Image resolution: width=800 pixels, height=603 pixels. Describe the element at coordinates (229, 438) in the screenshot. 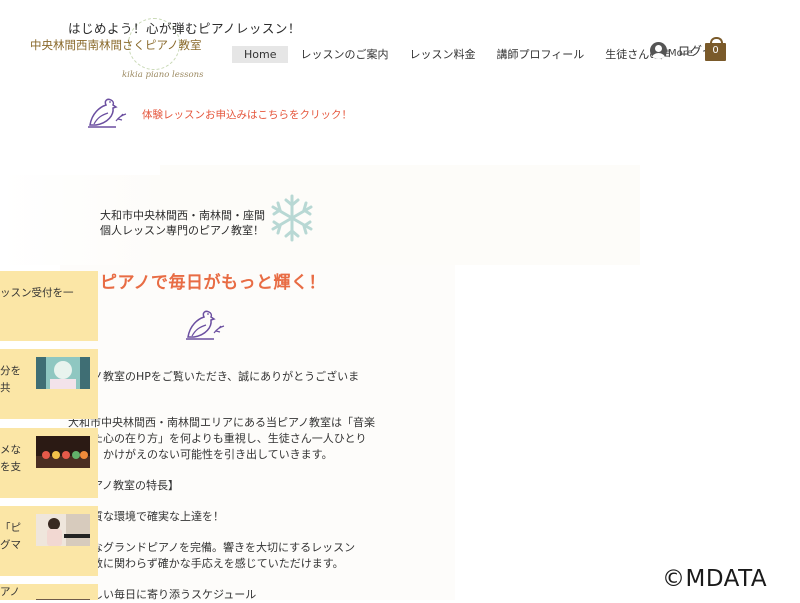

I see `body-paragraph: た心の在り方」を何よりも重視し、生徒さん一人ひとり` at that location.